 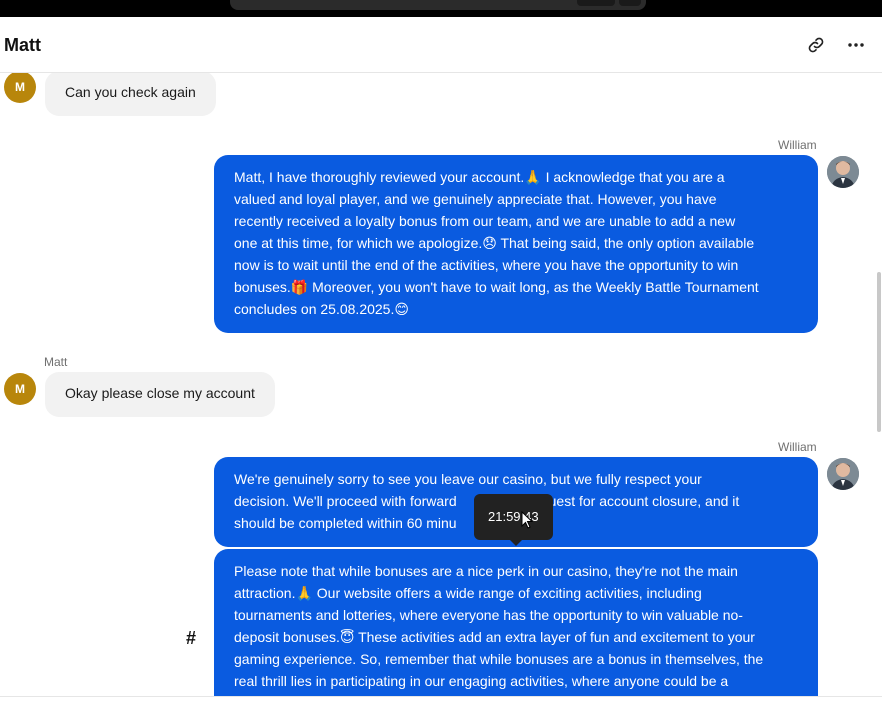 What do you see at coordinates (191, 638) in the screenshot?
I see `hash-icon: #` at bounding box center [191, 638].